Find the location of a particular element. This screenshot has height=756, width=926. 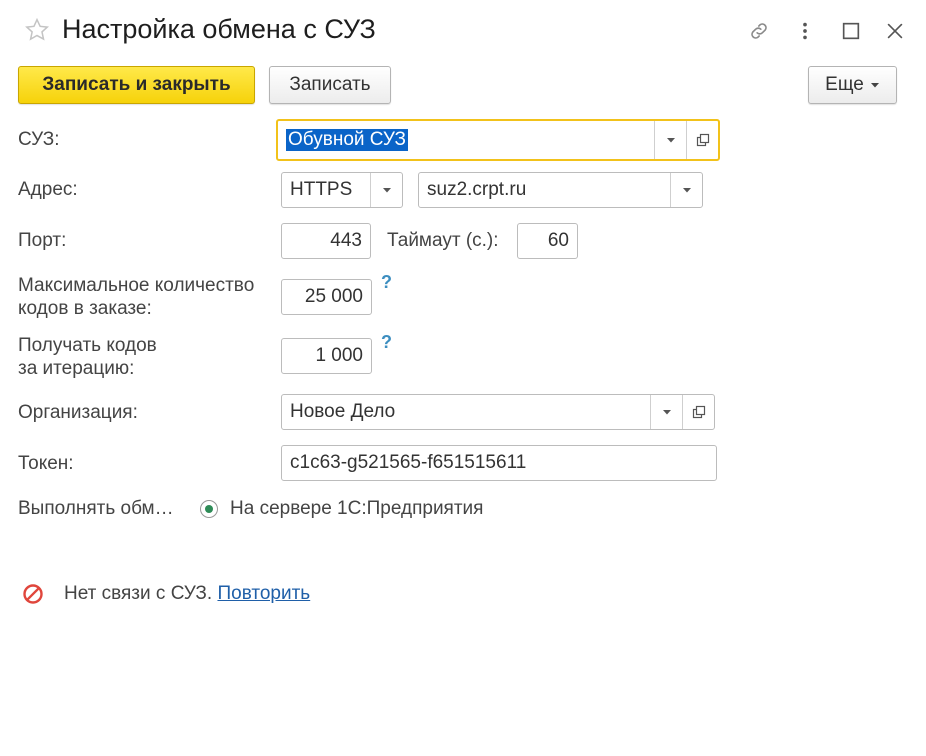

status-line: Нет связи с СУЗ. Повторить is located at coordinates (187, 593).